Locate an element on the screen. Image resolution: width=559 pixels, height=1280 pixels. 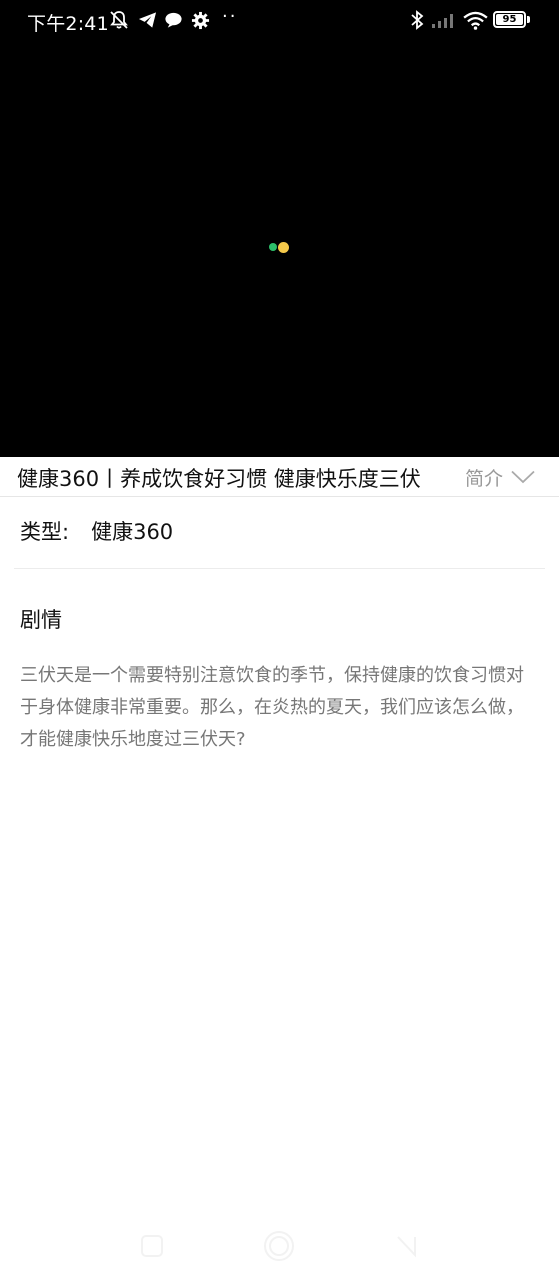
battery-level: 95 is located at coordinates (509, 19).